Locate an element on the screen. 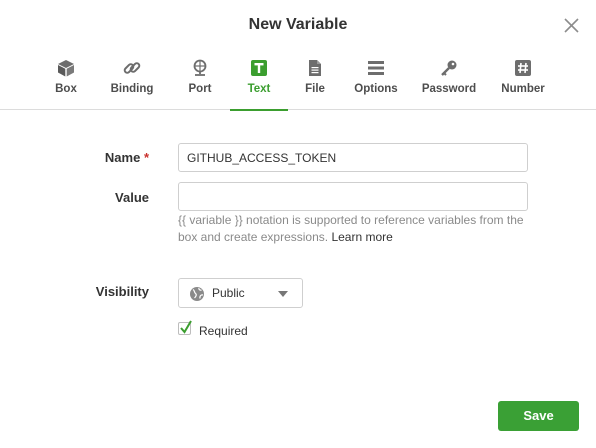 The width and height of the screenshot is (596, 448). globe-icon is located at coordinates (197, 294).